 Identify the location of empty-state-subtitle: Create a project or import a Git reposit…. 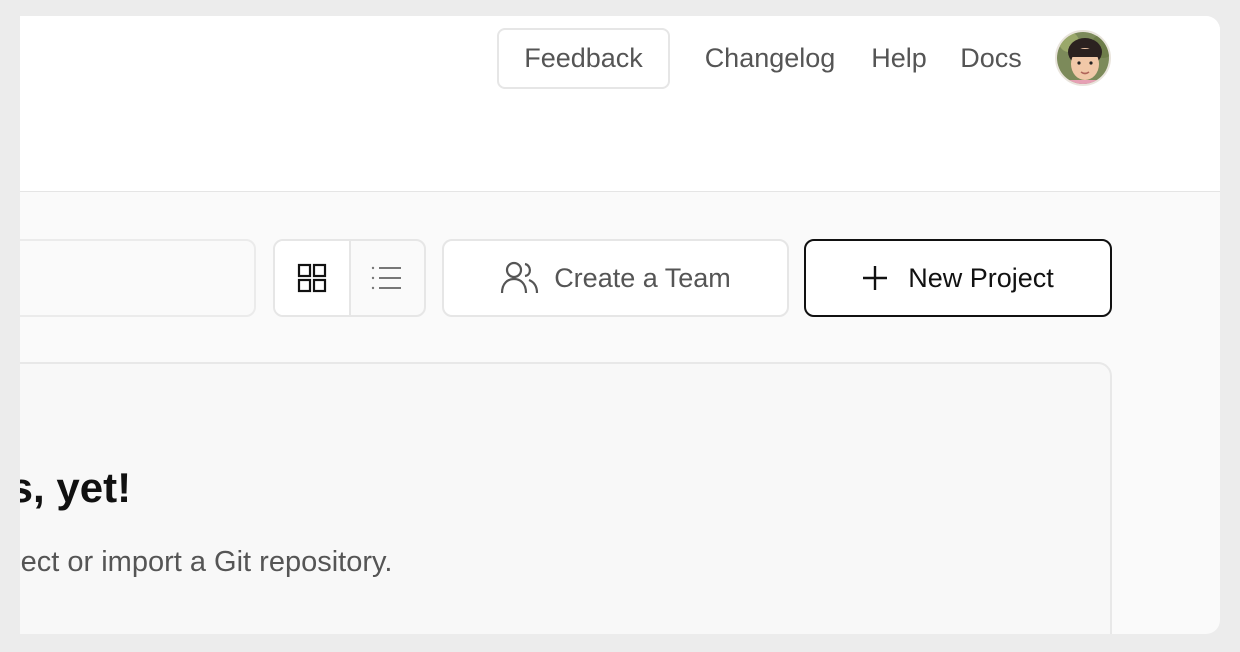
(206, 562).